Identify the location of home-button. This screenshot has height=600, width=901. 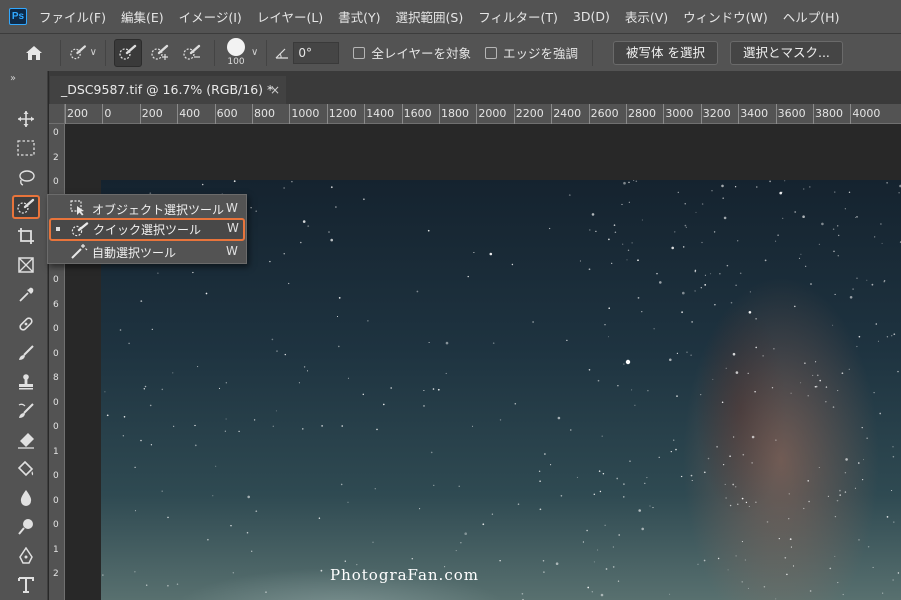
(34, 53).